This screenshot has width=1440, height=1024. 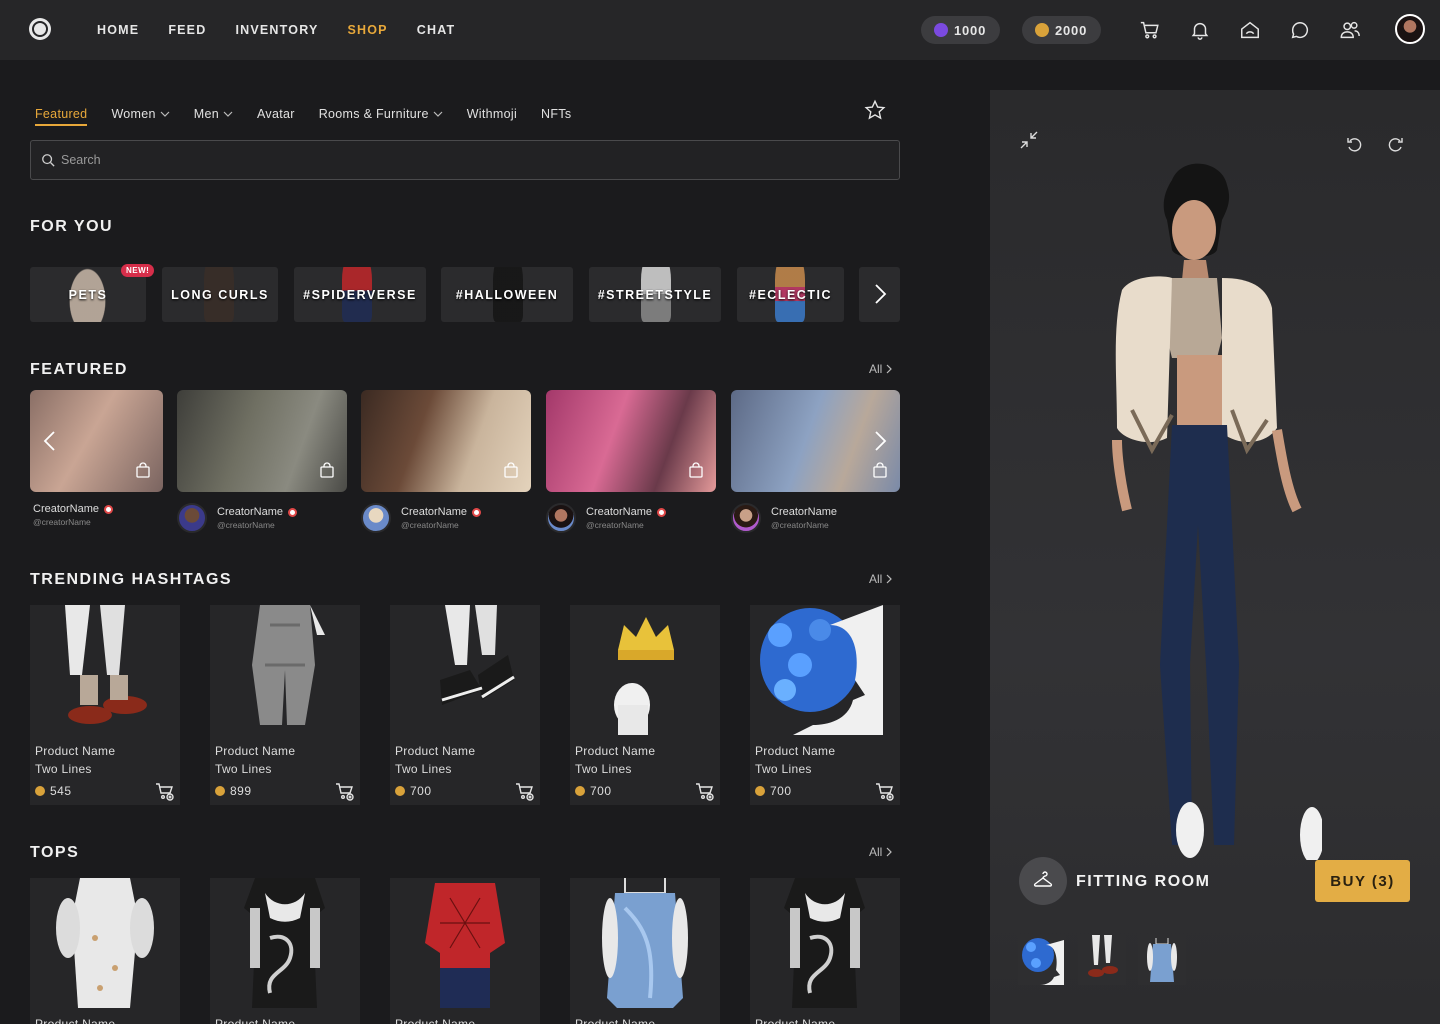 What do you see at coordinates (1395, 145) in the screenshot?
I see `redo-icon` at bounding box center [1395, 145].